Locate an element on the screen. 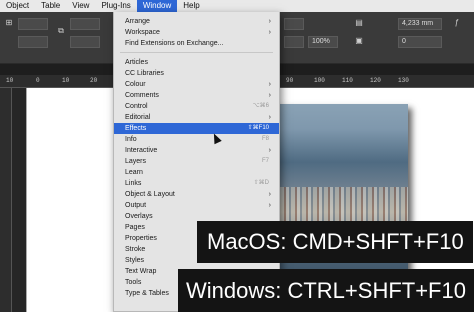 The width and height of the screenshot is (474, 312). menu-item-articles: Articles is located at coordinates (196, 62).